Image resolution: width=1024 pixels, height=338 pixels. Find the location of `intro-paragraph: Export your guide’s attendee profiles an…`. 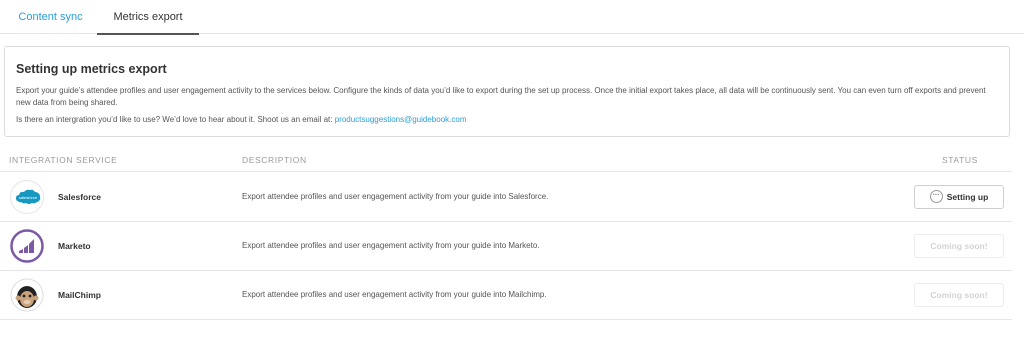

intro-paragraph: Export your guide’s attendee profiles an… is located at coordinates (501, 96).